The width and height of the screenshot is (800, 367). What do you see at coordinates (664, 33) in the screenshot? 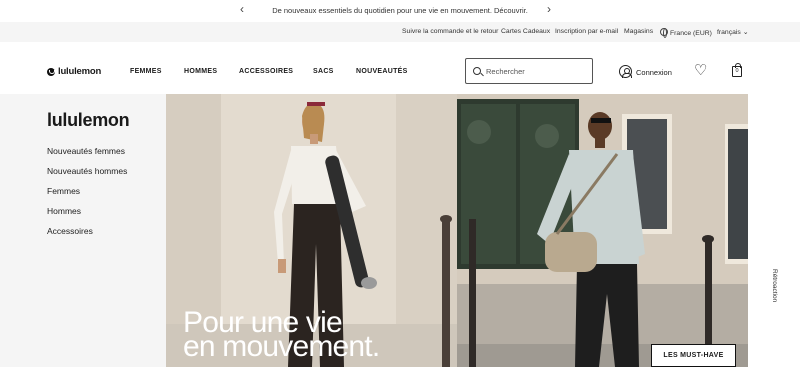
I see `globe-icon` at bounding box center [664, 33].